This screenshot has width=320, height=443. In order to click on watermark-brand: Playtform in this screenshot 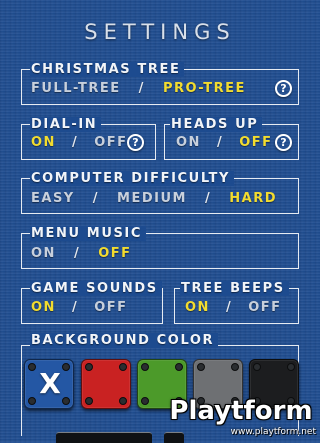, I will do `click(241, 411)`.